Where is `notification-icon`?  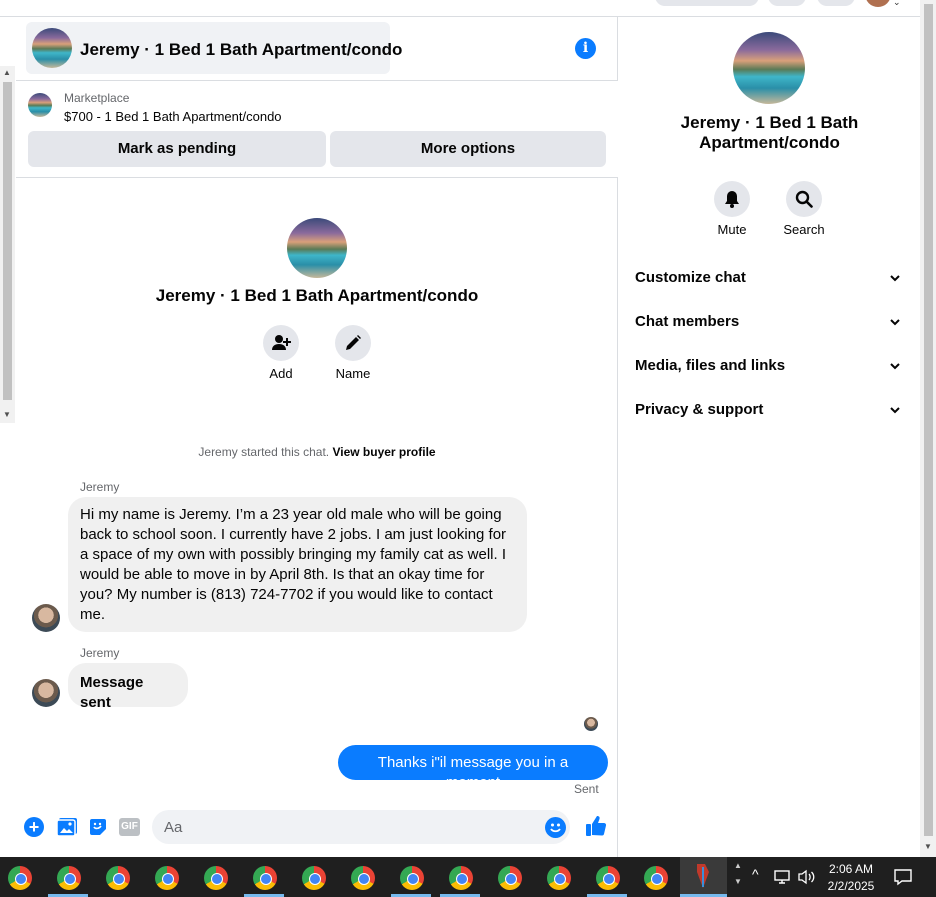 notification-icon is located at coordinates (903, 879).